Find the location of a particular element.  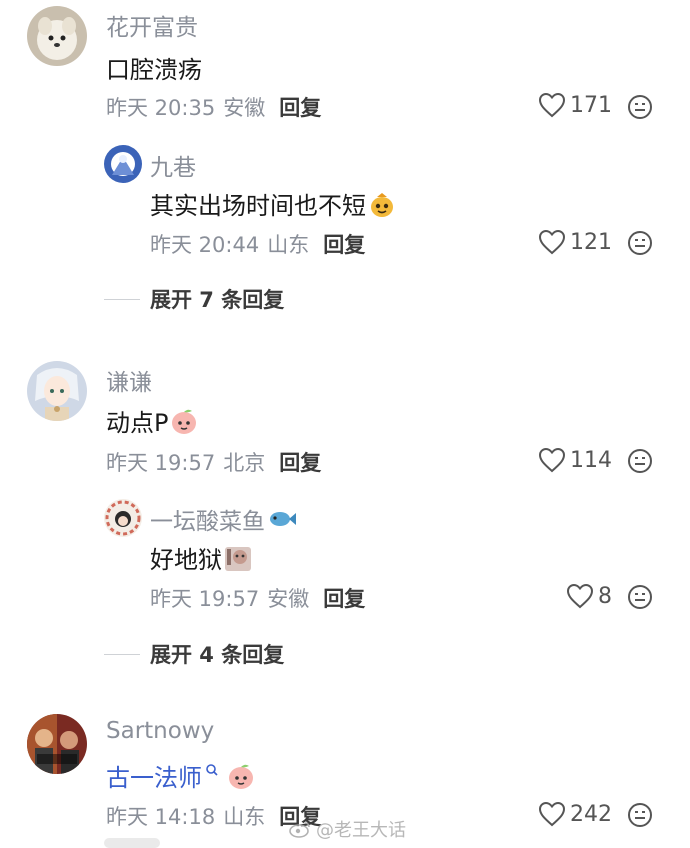

username: Sartnowy is located at coordinates (160, 731).